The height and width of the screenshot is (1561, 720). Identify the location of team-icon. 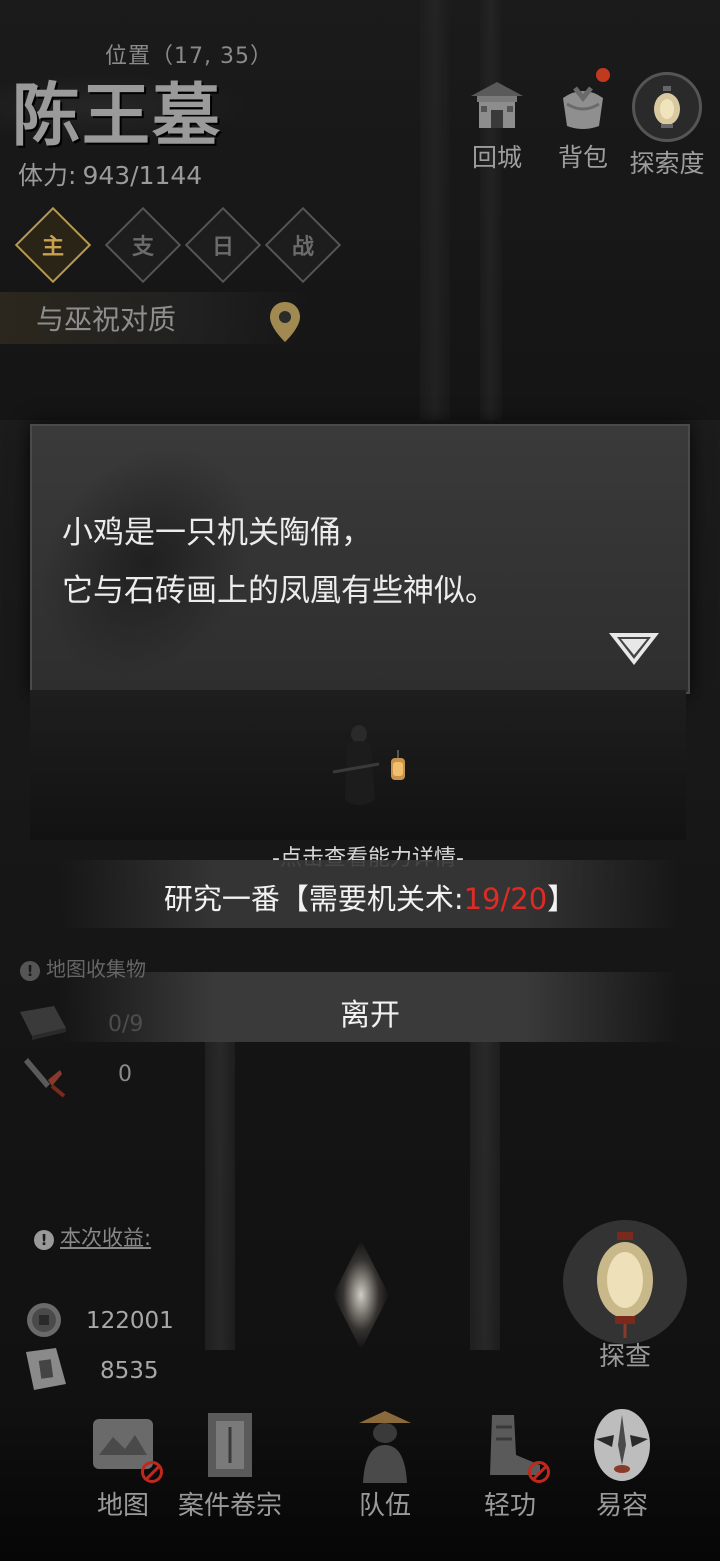
(385, 1445).